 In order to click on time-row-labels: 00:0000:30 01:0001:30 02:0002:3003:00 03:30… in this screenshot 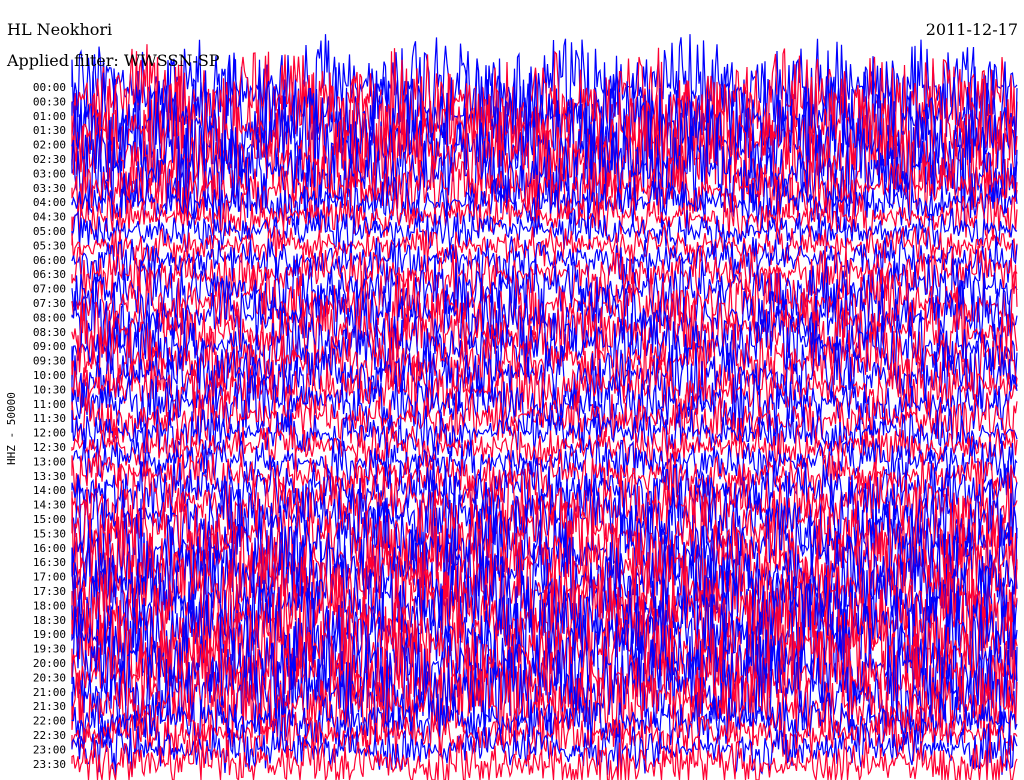, I will do `click(49, 426)`.